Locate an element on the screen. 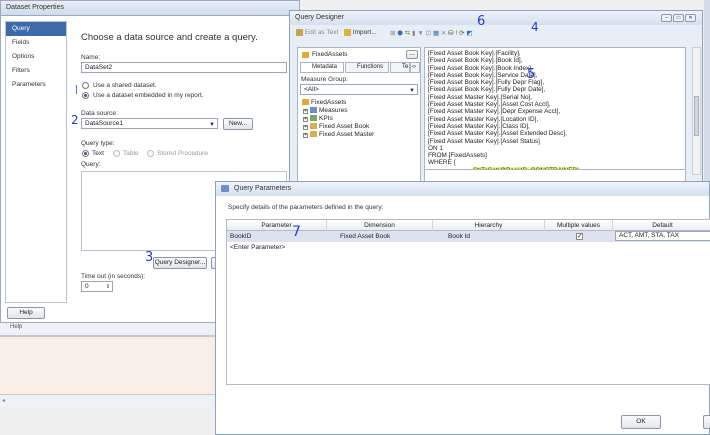 This screenshot has height=435, width=710. refresh-icon: ⟳ is located at coordinates (461, 33).